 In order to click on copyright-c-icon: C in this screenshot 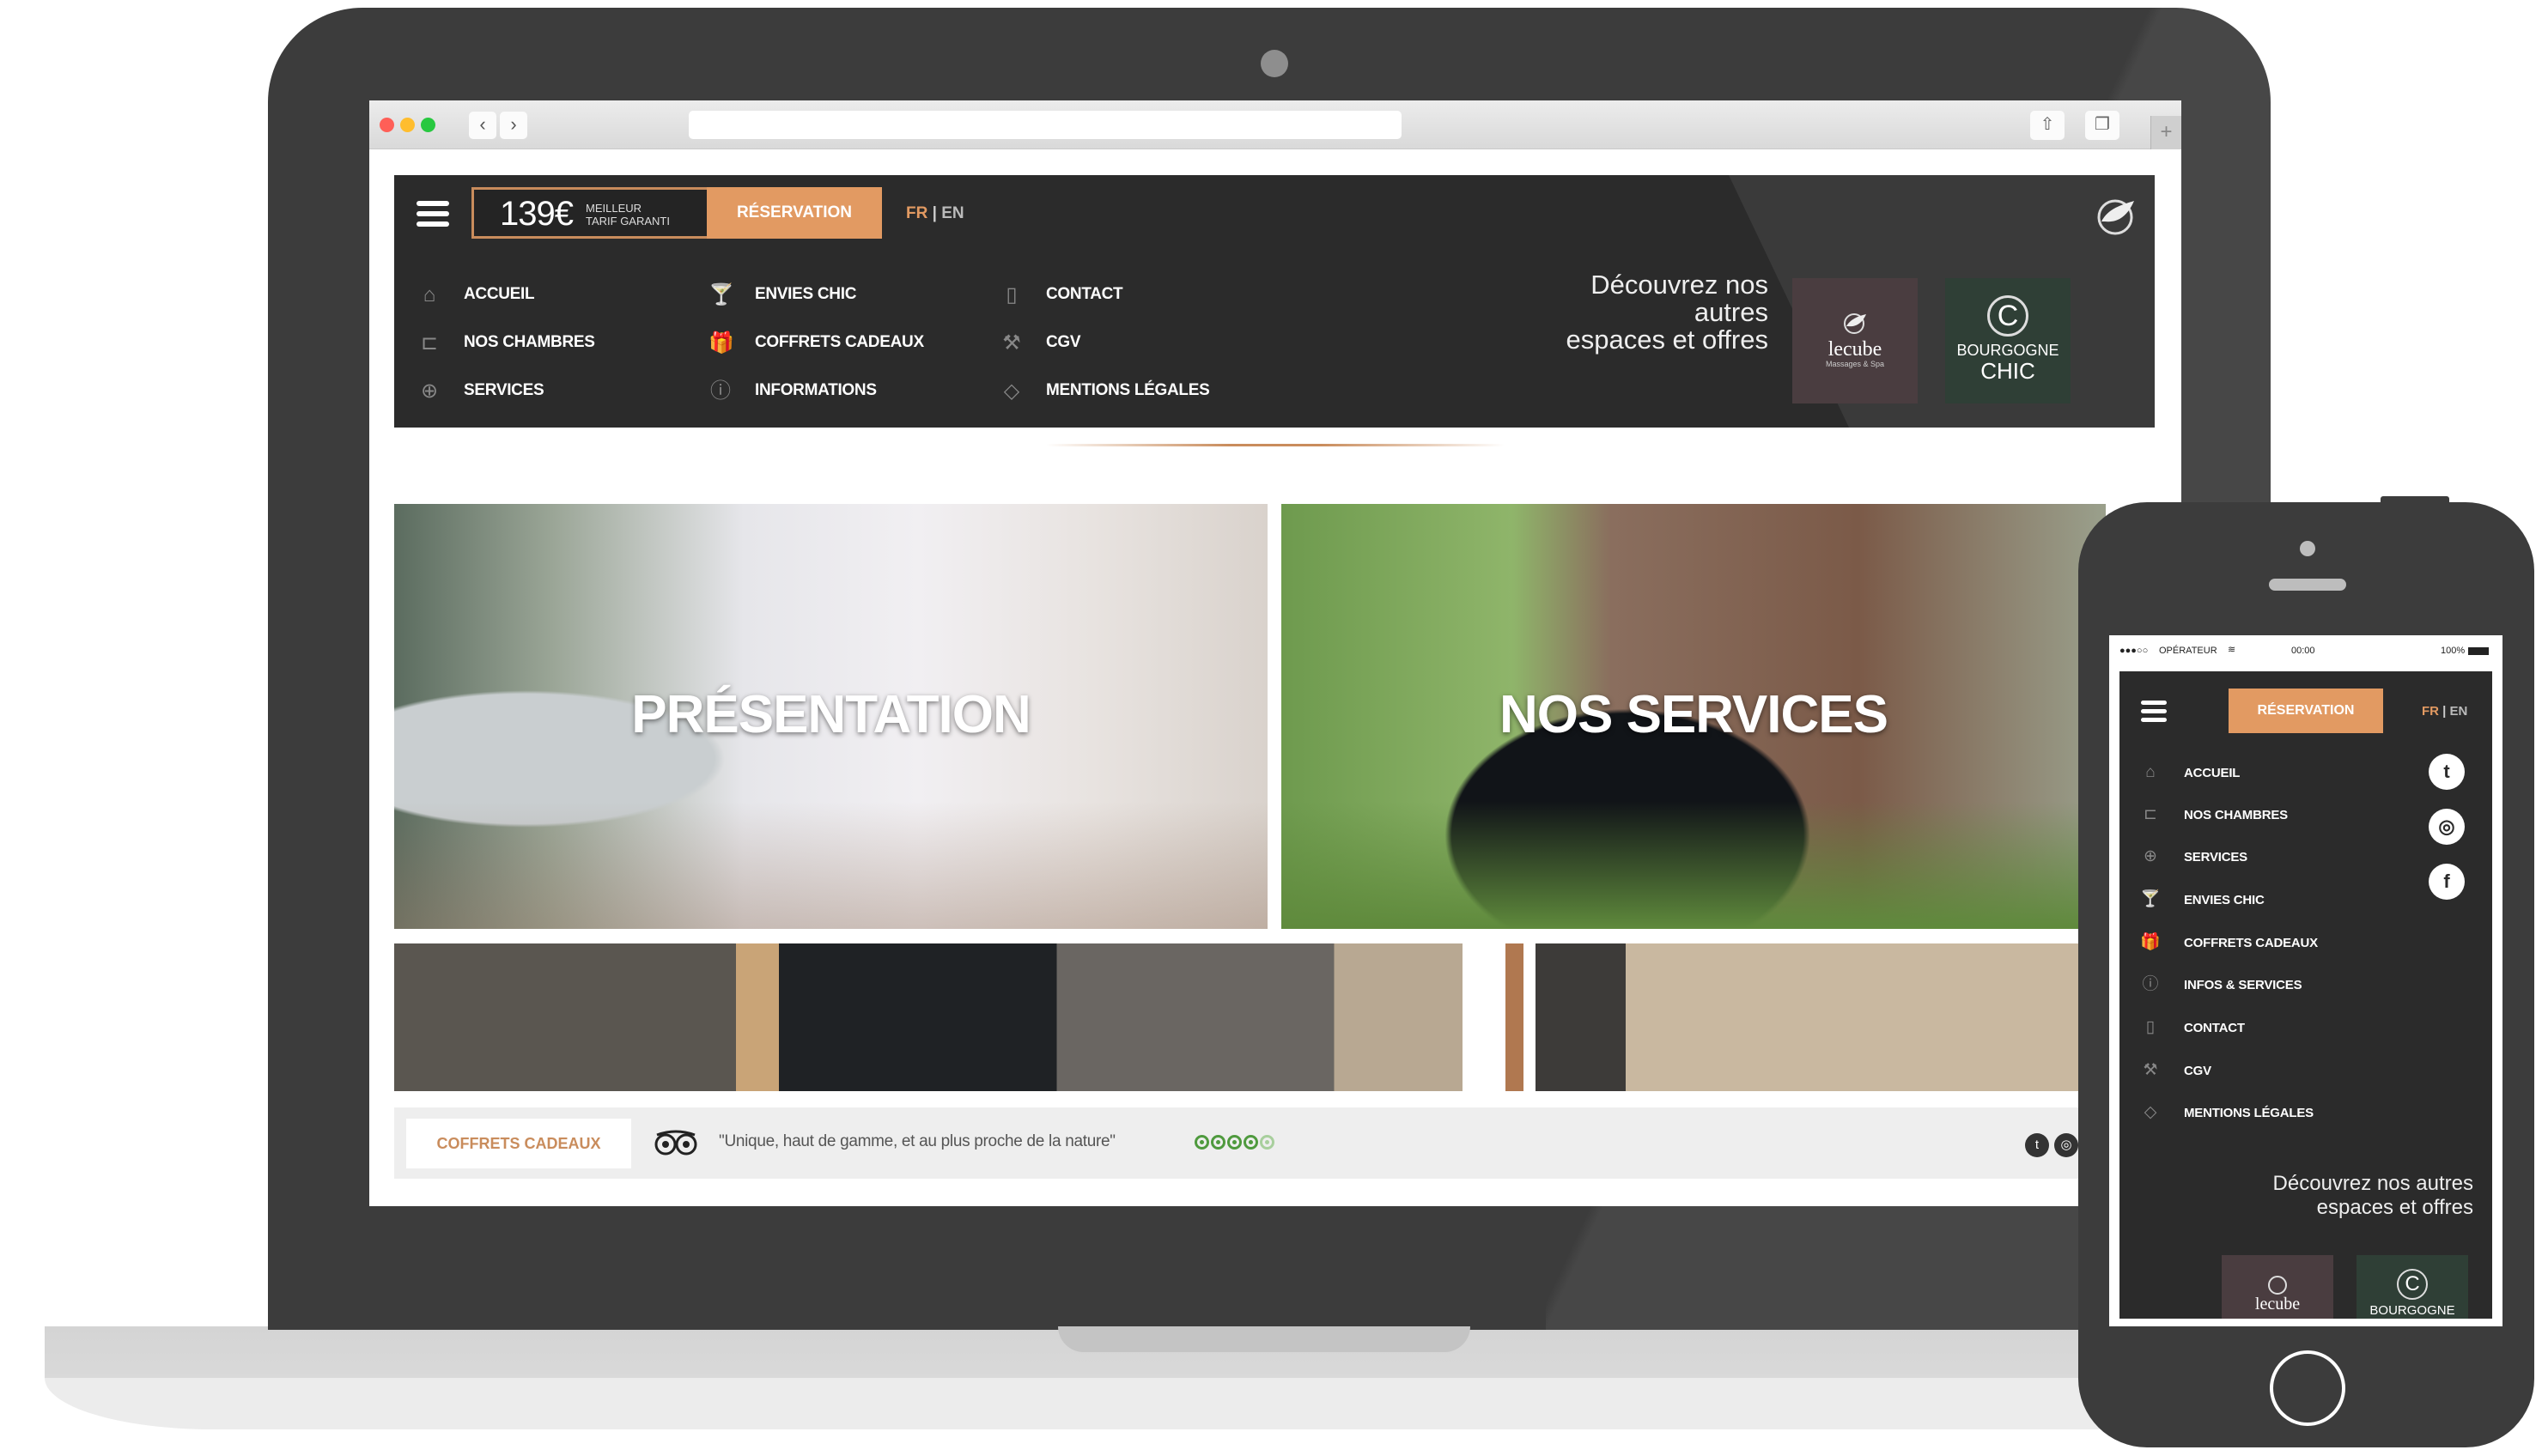, I will do `click(2413, 1284)`.